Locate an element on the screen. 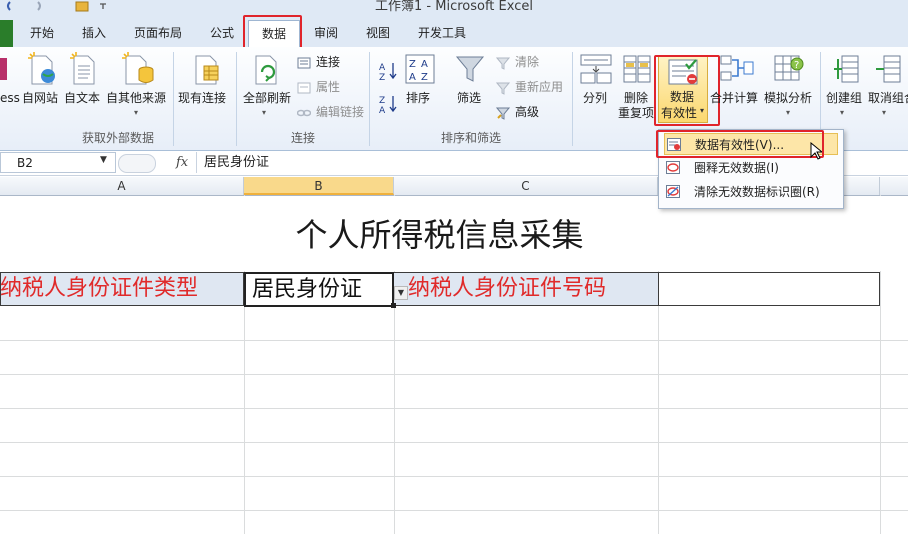 The width and height of the screenshot is (908, 534). refresh-all-label: 全部刷新 is located at coordinates (267, 98).